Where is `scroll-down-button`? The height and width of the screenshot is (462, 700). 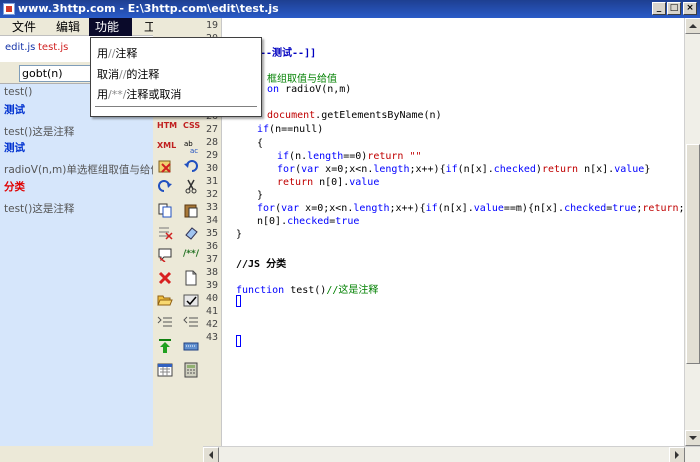 scroll-down-button is located at coordinates (692, 438).